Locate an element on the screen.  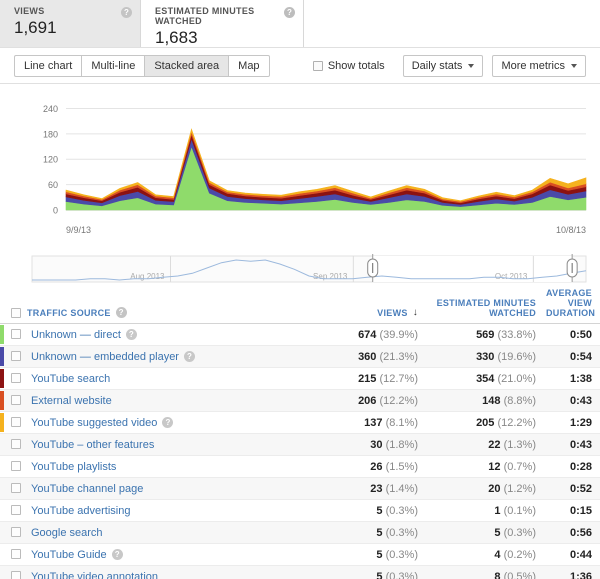
row-traffic-source: Unknown — embedded player? is located at coordinates (172, 357).